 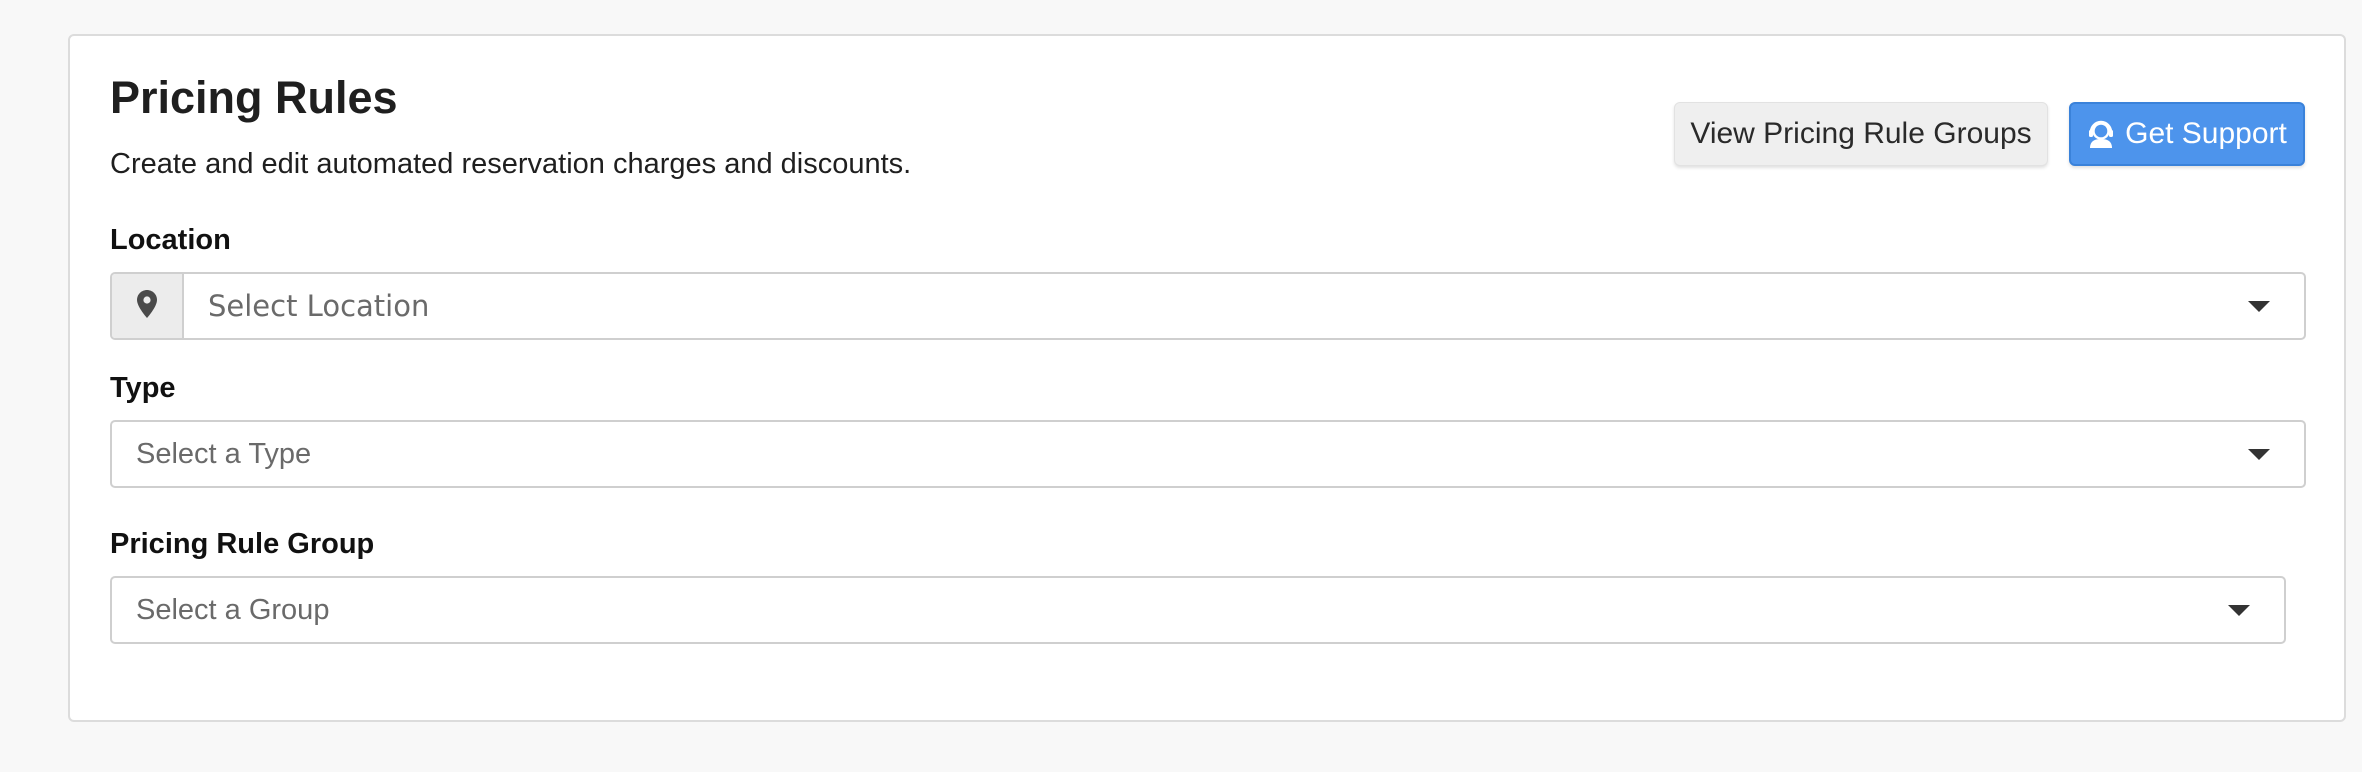 I want to click on view-pricing-rule-groups-label: View Pricing Rule Groups, so click(x=1861, y=133).